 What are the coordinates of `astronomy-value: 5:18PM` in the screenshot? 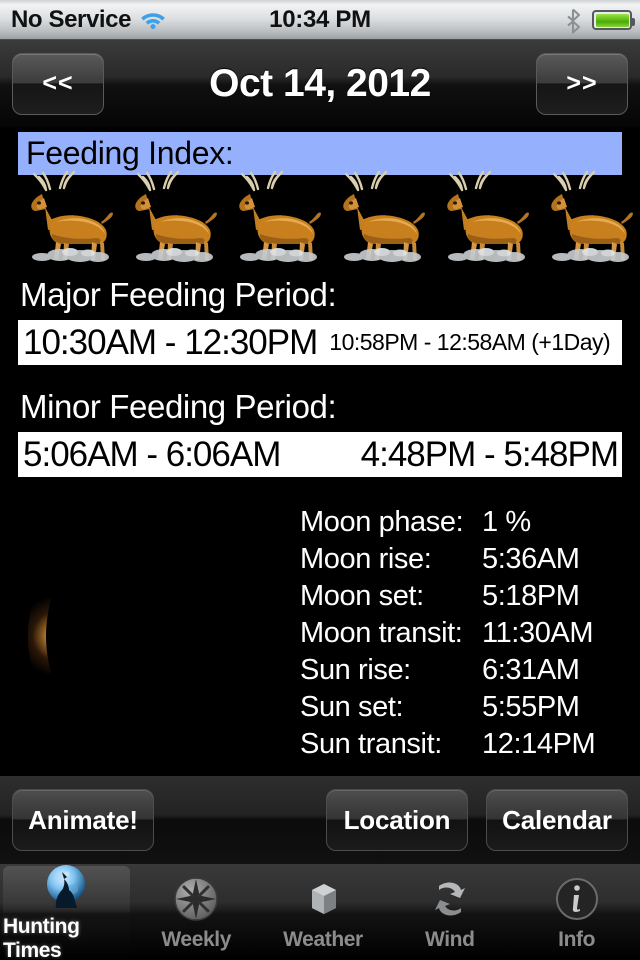 It's located at (531, 596).